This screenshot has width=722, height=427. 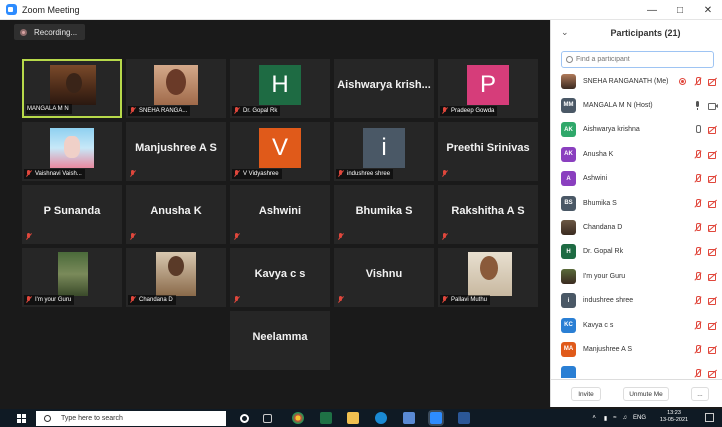 I want to click on battery-icon: ▮, so click(x=605, y=418).